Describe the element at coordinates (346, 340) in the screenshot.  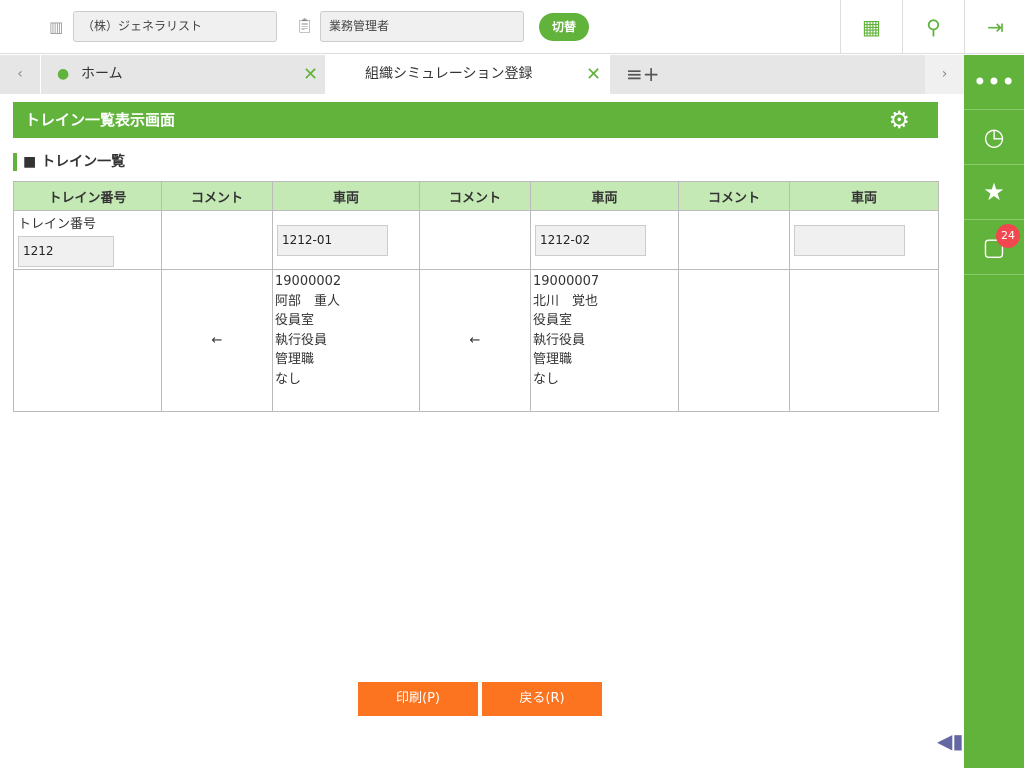
I see `member-info: 19000002 阿部 重人 役員室 執行役員 管理職 なし` at that location.